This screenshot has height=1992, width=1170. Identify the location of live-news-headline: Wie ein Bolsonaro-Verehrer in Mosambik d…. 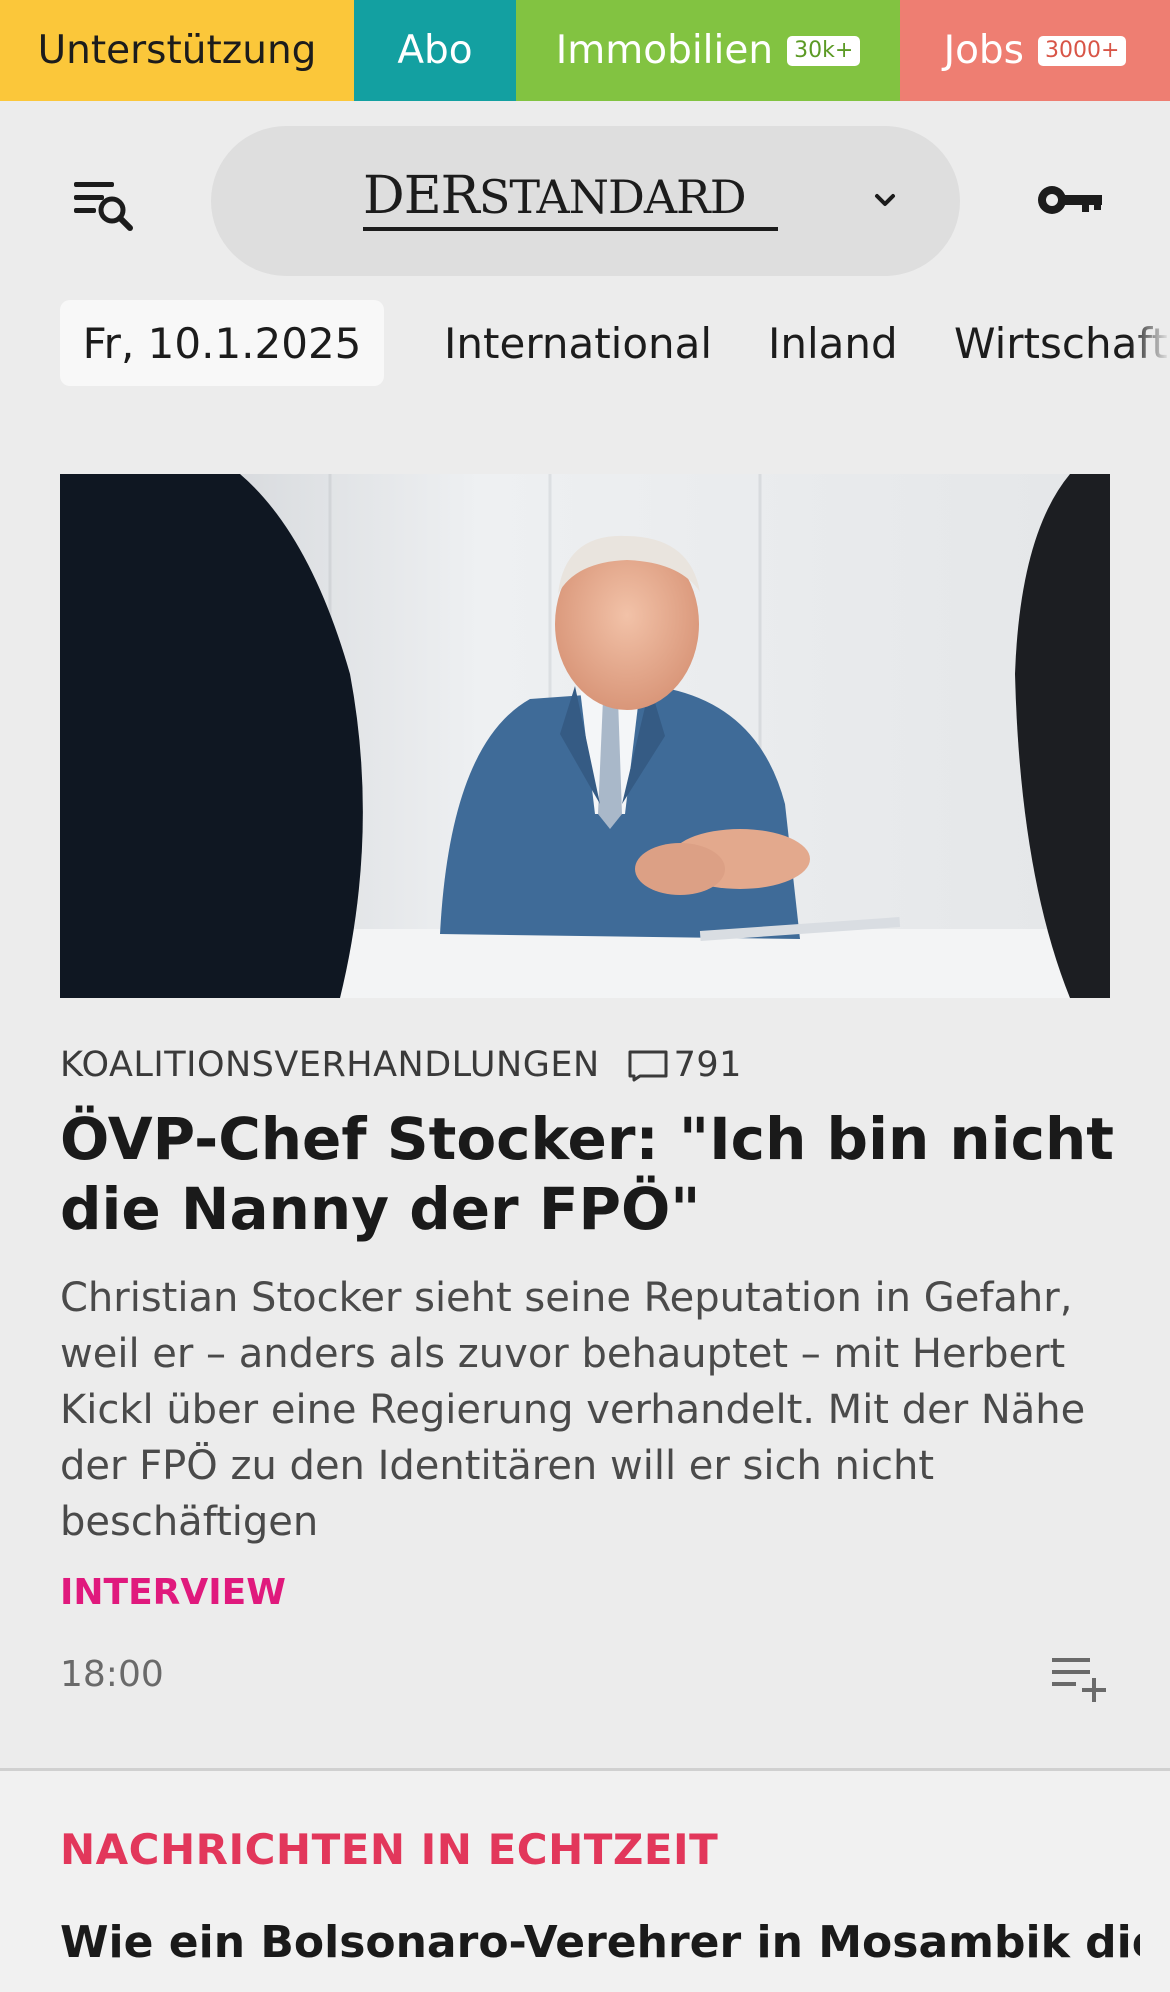
(600, 1942).